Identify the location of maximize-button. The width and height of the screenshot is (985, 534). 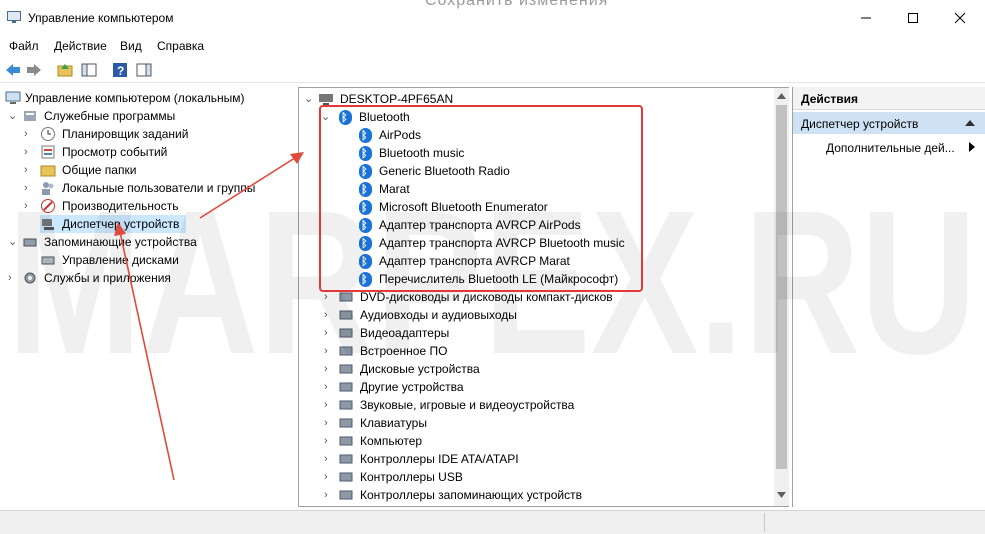
(913, 18).